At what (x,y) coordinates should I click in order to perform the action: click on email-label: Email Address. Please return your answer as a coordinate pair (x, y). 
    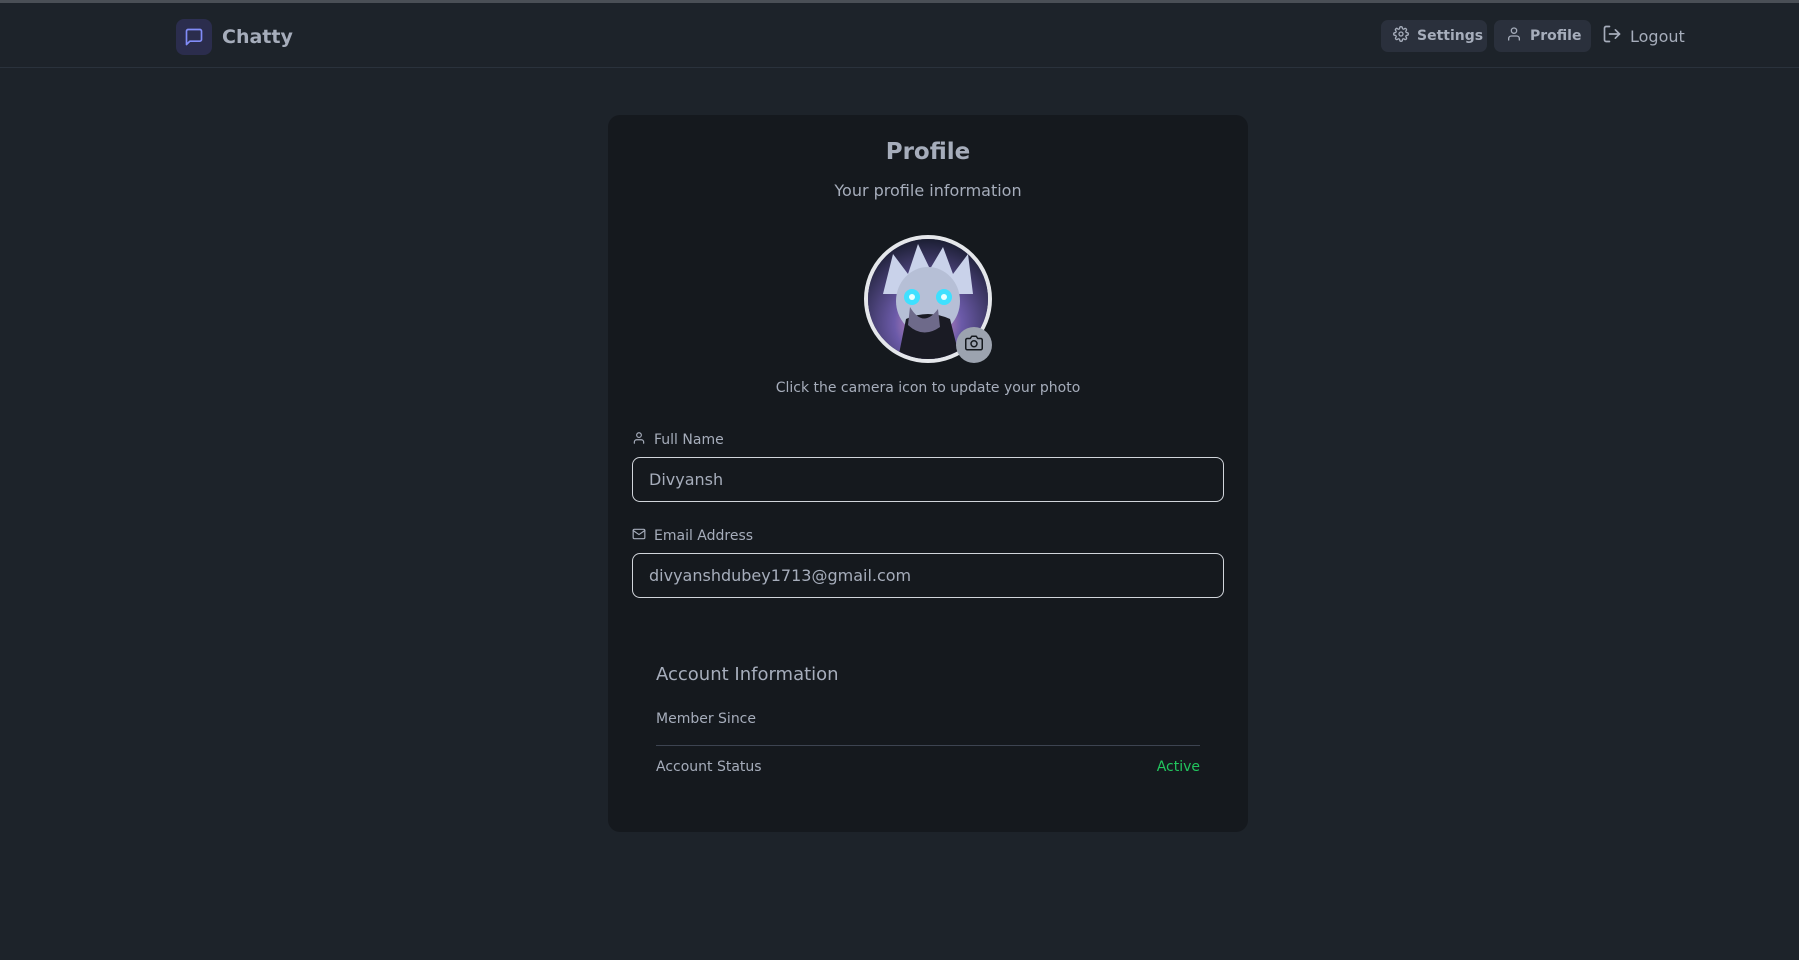
    Looking at the image, I should click on (692, 536).